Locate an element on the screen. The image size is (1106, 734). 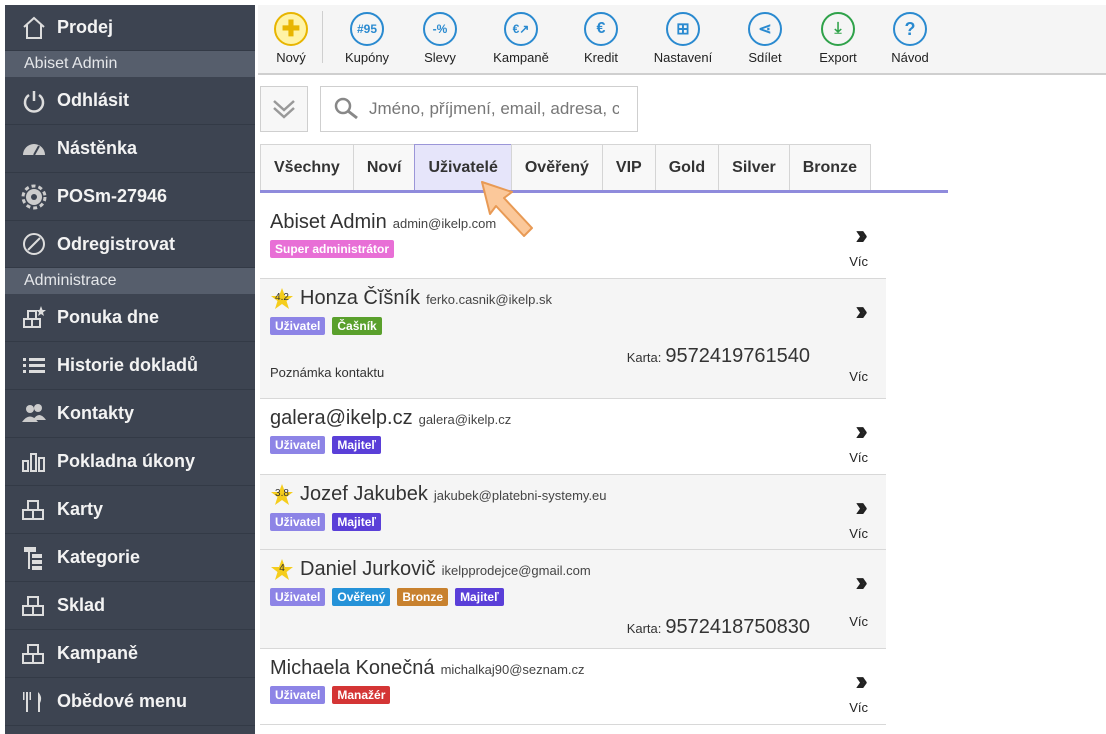
share-button-label: Sdílet is located at coordinates (765, 57).